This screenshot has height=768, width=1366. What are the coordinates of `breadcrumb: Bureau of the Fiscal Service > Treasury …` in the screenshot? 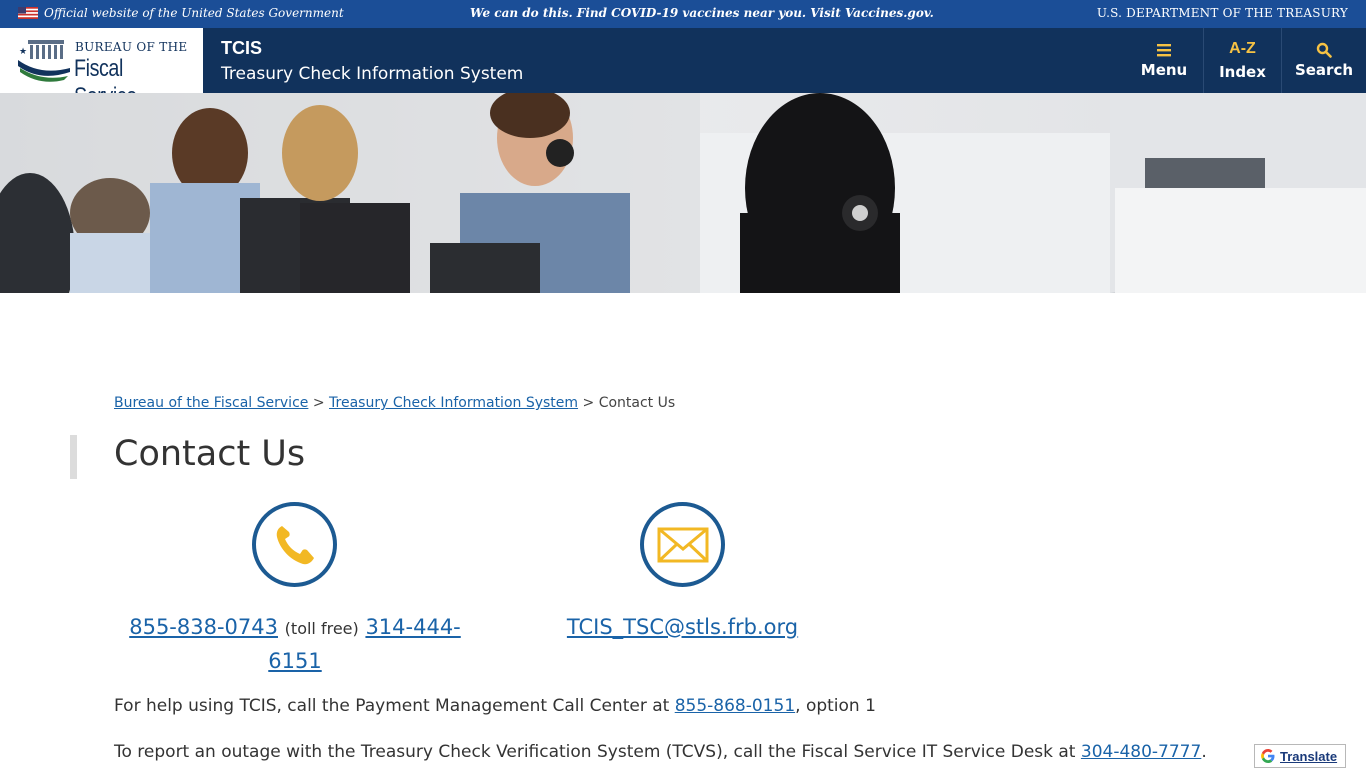 It's located at (394, 403).